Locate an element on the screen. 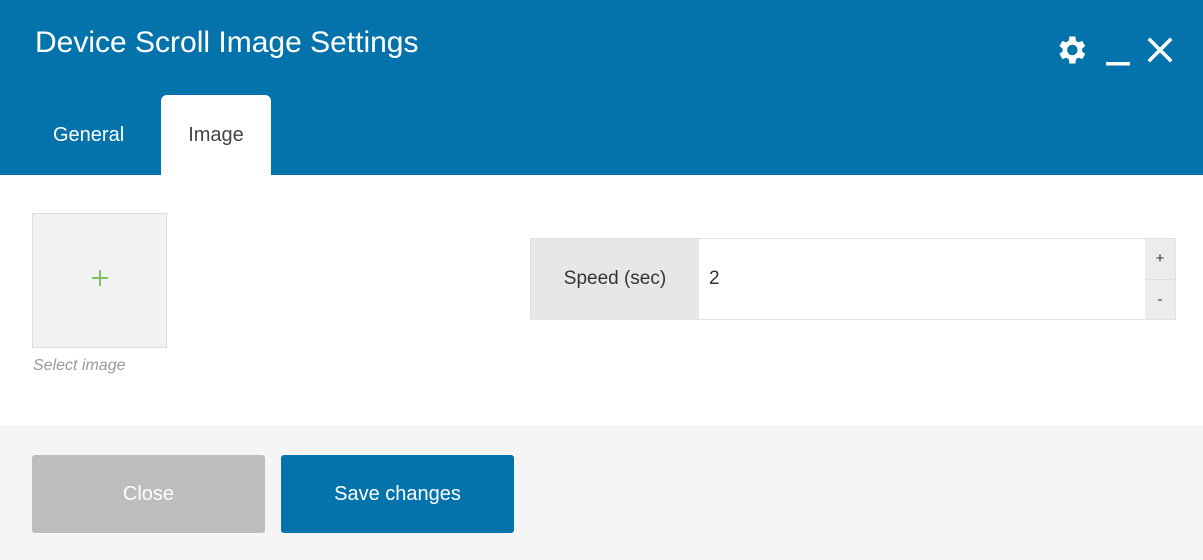  minimize-icon is located at coordinates (1118, 50).